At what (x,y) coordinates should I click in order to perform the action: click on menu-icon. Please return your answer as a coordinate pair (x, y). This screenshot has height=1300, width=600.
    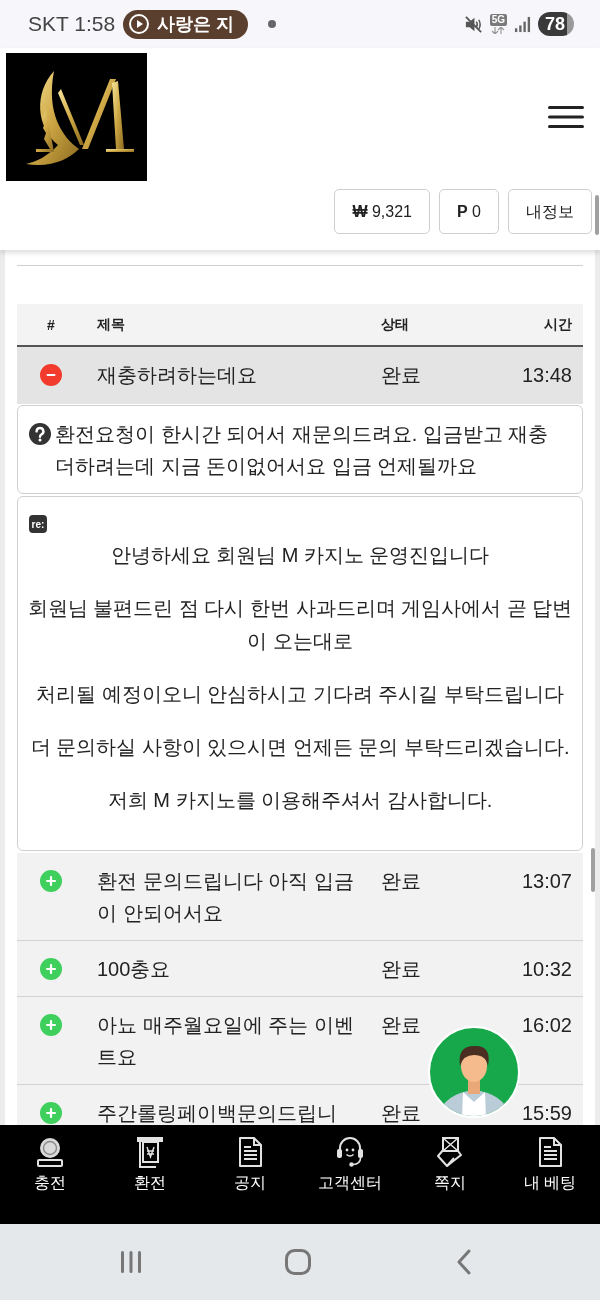
    Looking at the image, I should click on (566, 117).